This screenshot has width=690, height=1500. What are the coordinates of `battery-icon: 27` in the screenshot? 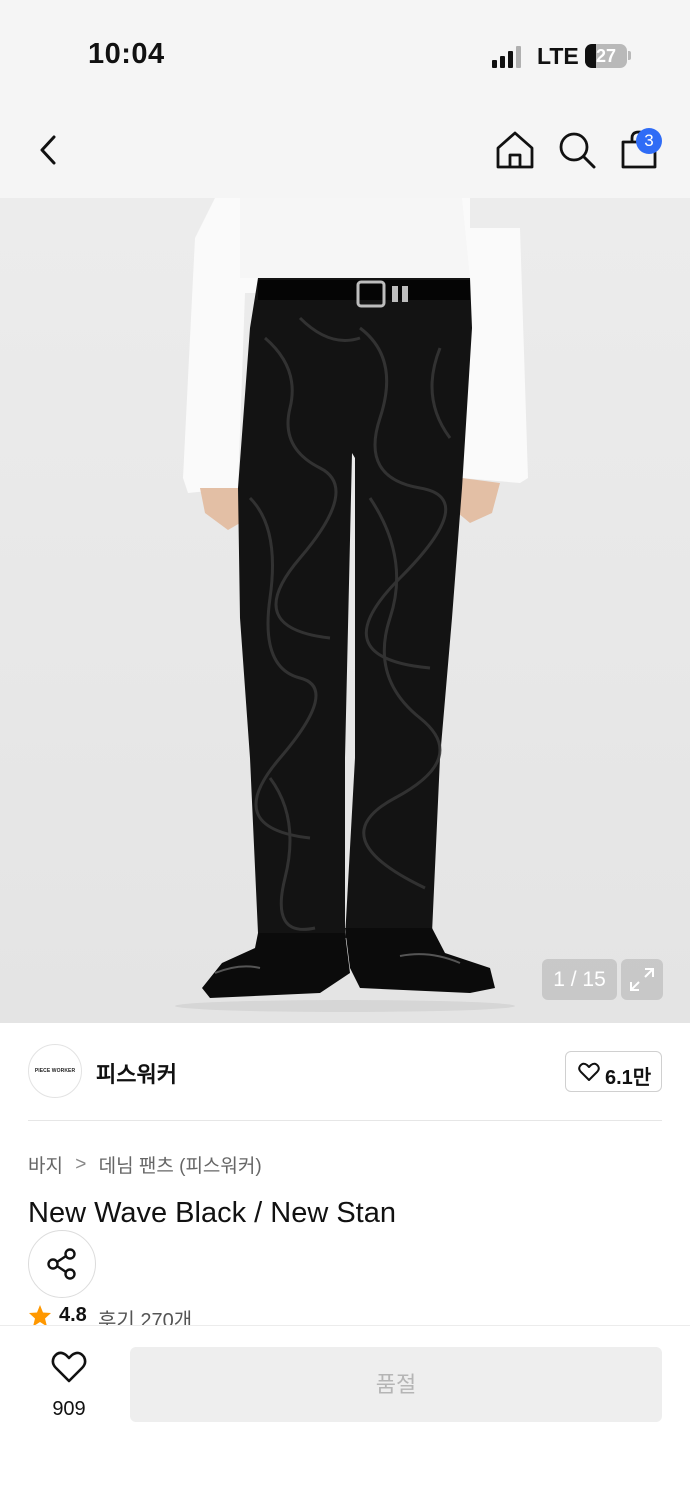 It's located at (606, 56).